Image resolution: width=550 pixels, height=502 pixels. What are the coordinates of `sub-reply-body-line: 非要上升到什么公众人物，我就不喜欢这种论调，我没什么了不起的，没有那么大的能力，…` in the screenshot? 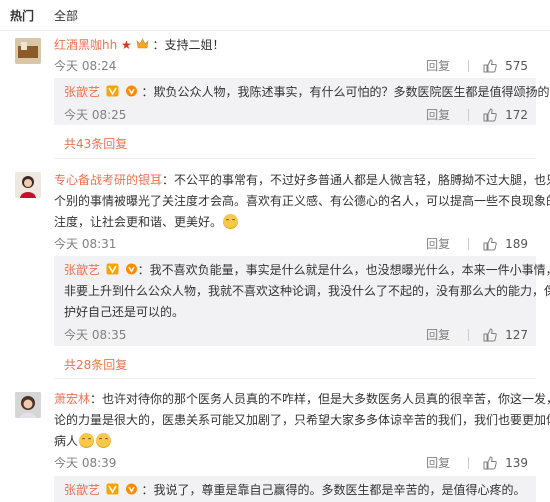 It's located at (307, 291).